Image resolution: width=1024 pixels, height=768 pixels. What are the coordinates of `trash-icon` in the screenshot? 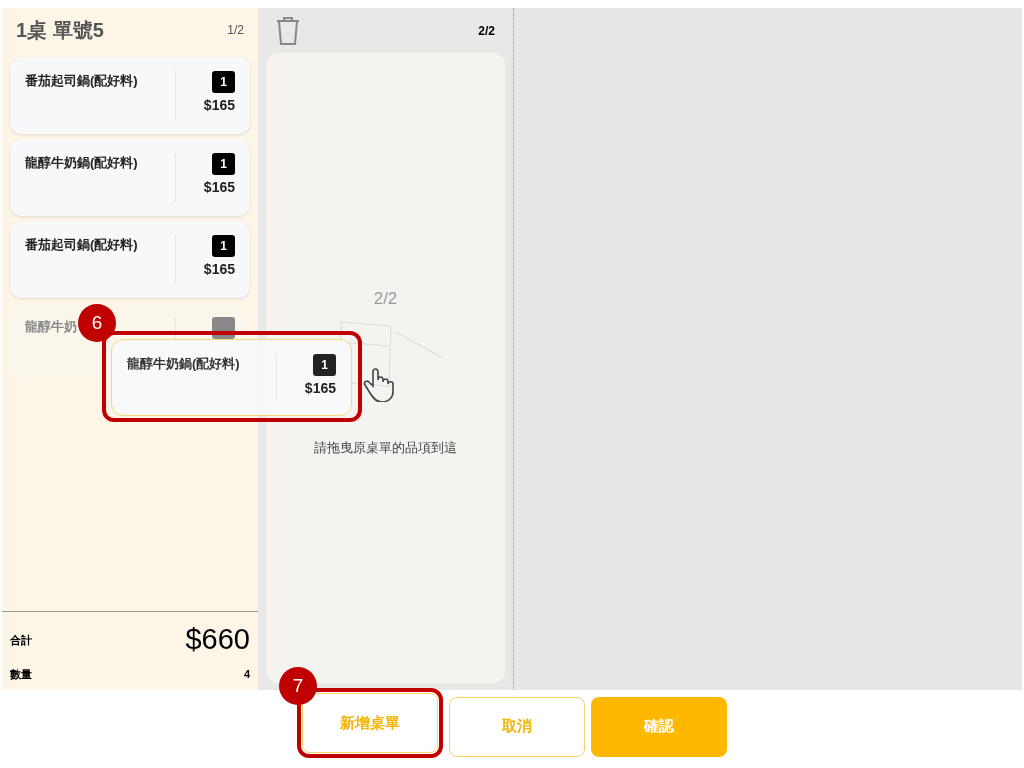 It's located at (288, 30).